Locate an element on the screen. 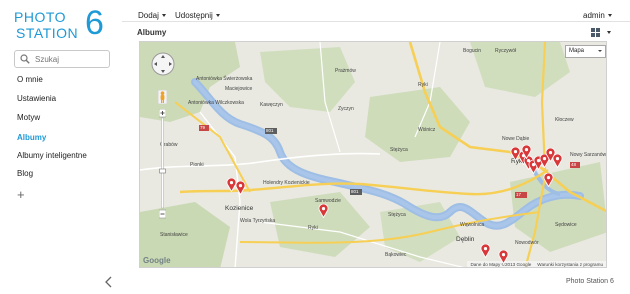 The height and width of the screenshot is (294, 630). sidebar-item-albums: Albumy is located at coordinates (31, 137).